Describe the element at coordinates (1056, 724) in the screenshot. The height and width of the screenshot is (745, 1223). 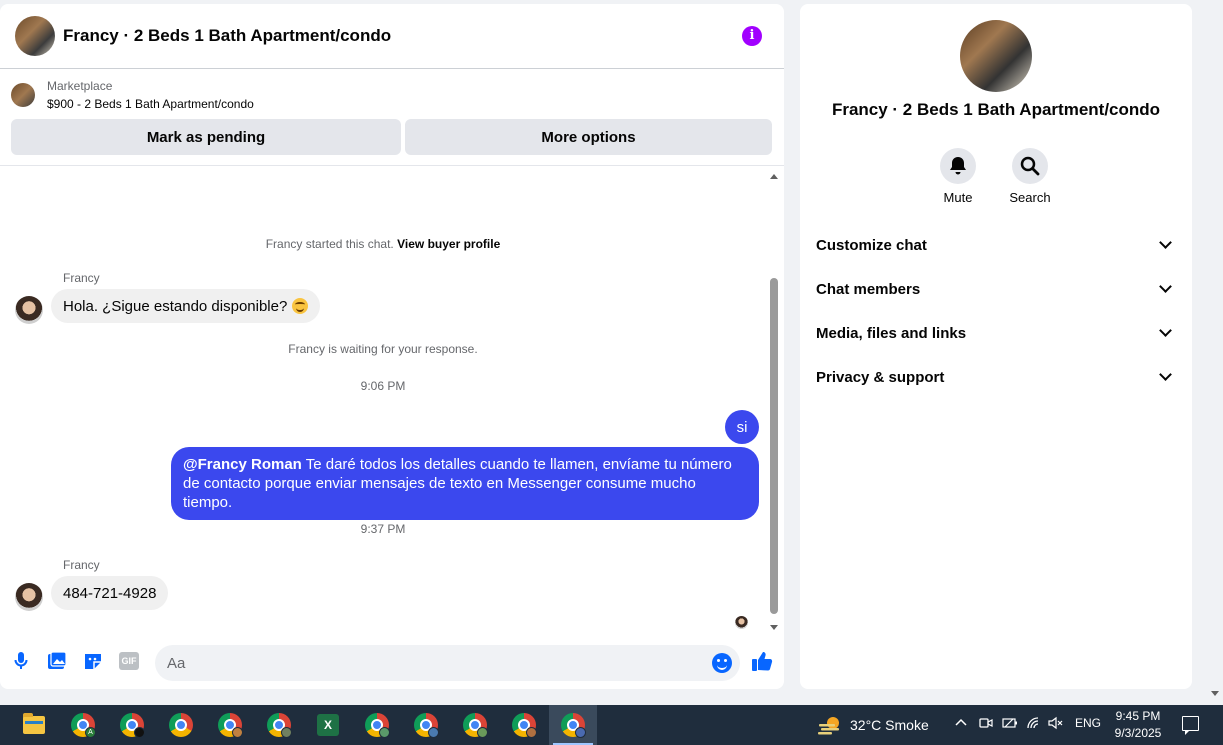
I see `volume-muted-icon` at that location.